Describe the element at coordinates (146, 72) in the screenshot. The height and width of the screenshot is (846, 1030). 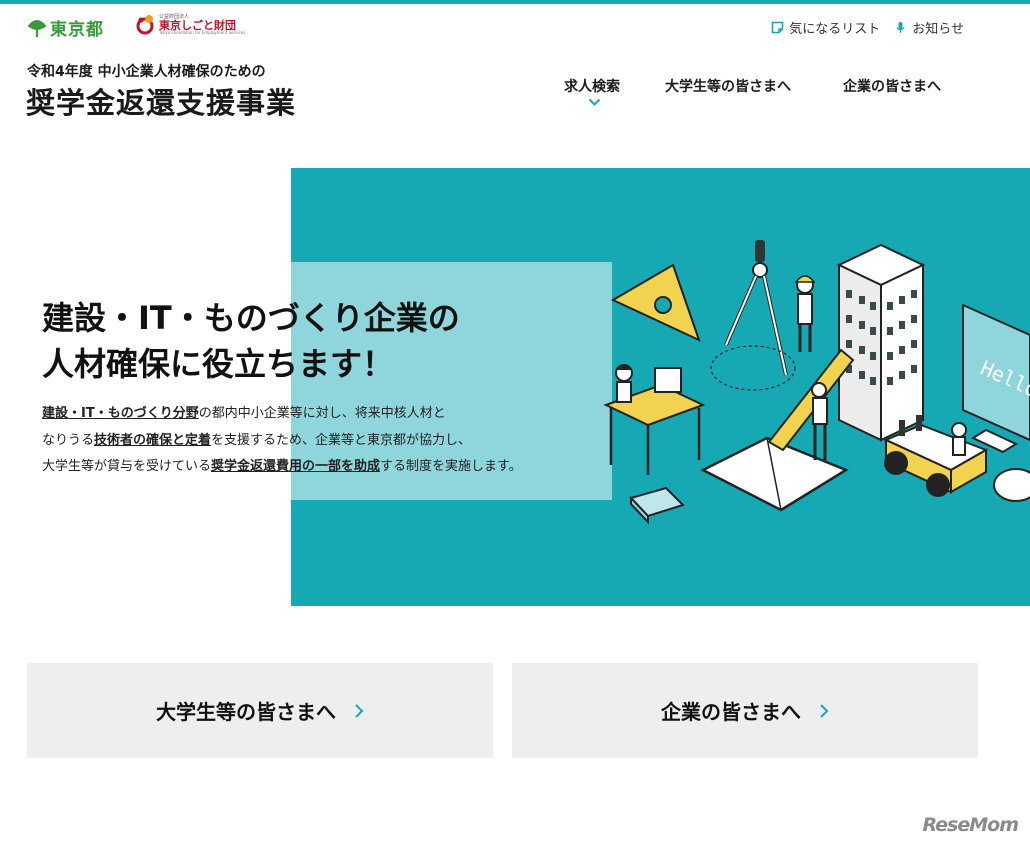
I see `site-subtitle: 令和4年度 中小企業人材確保のための` at that location.